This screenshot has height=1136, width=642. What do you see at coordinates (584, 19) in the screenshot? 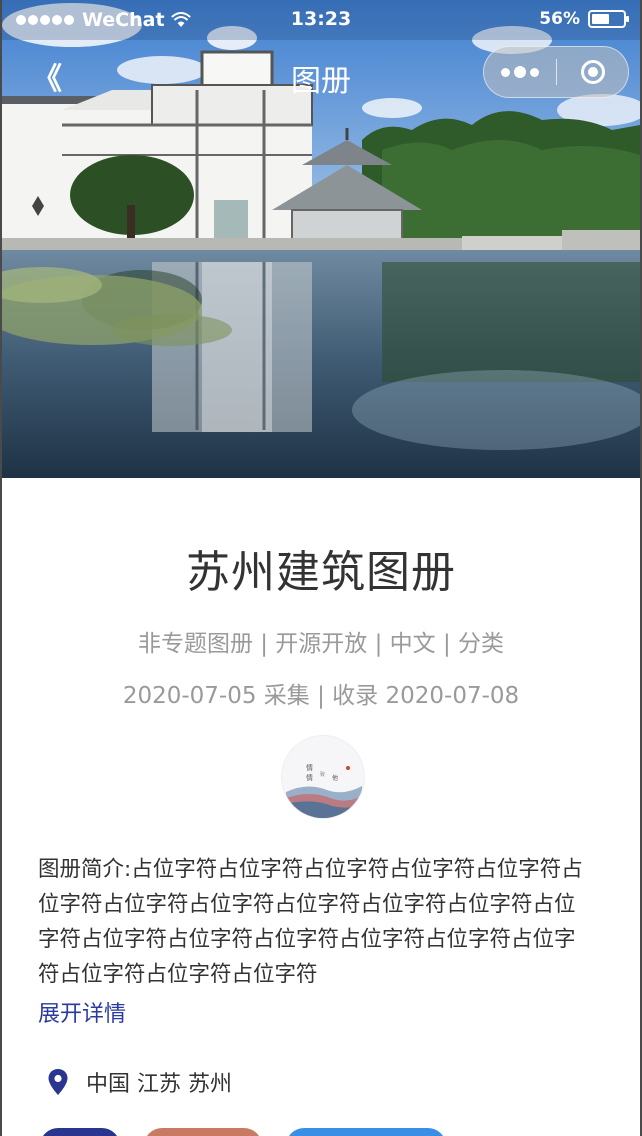
I see `status-right: 56%` at bounding box center [584, 19].